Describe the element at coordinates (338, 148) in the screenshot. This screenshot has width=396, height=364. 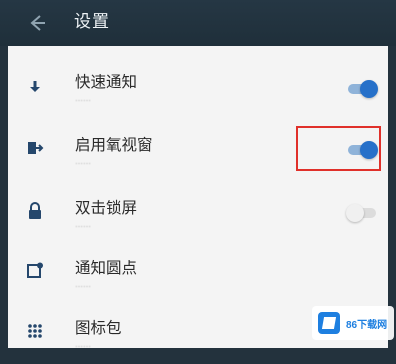
I see `highlight-box` at that location.